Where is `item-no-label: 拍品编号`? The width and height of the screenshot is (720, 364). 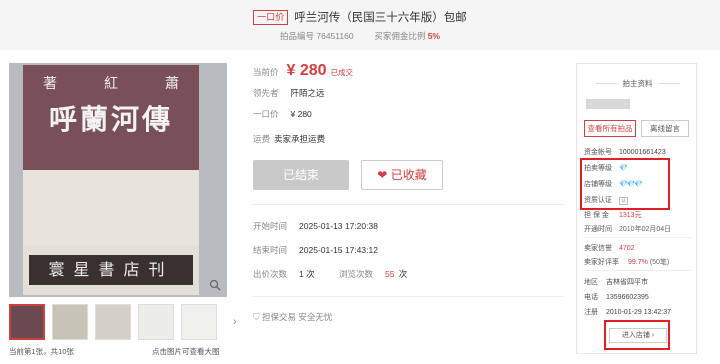 item-no-label: 拍品编号 is located at coordinates (296, 36).